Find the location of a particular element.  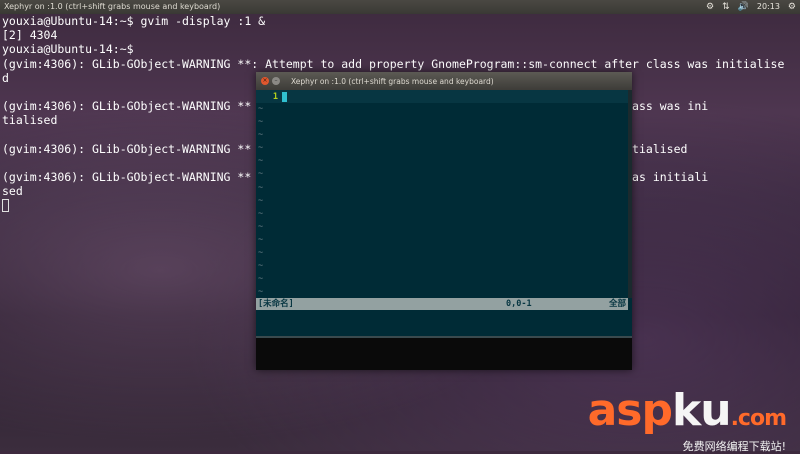

gear-icon: ⚙ is located at coordinates (792, 7).